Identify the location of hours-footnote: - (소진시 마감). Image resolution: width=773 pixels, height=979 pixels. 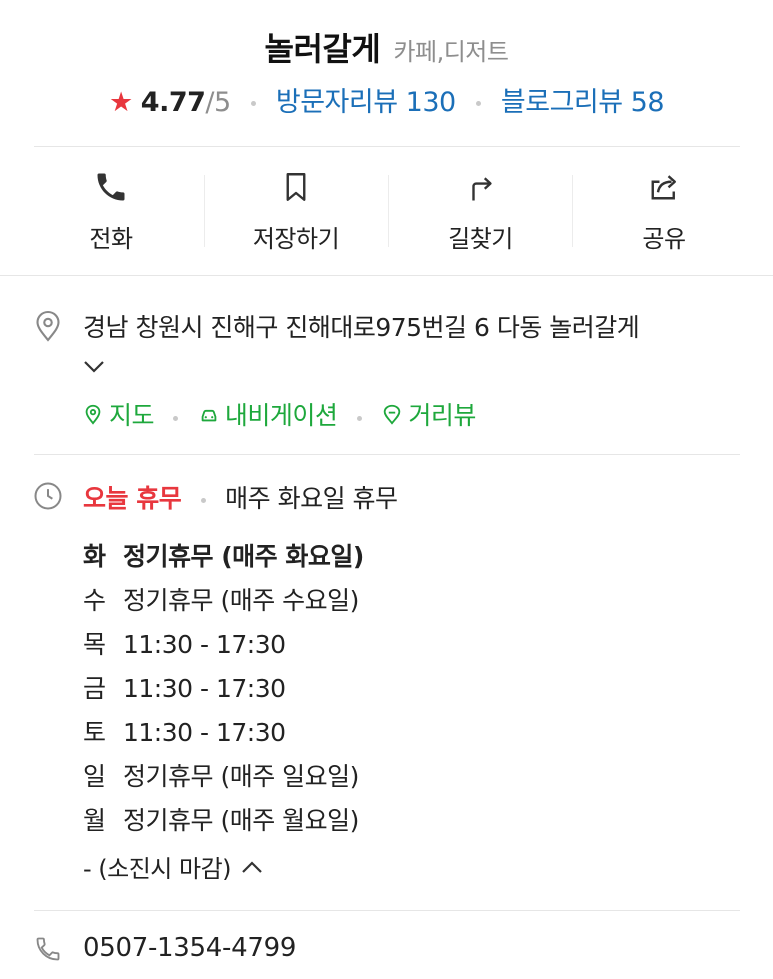
(157, 869).